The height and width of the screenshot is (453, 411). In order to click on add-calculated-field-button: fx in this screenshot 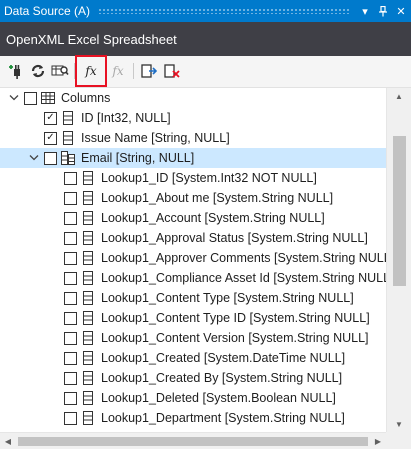, I will do `click(91, 71)`.